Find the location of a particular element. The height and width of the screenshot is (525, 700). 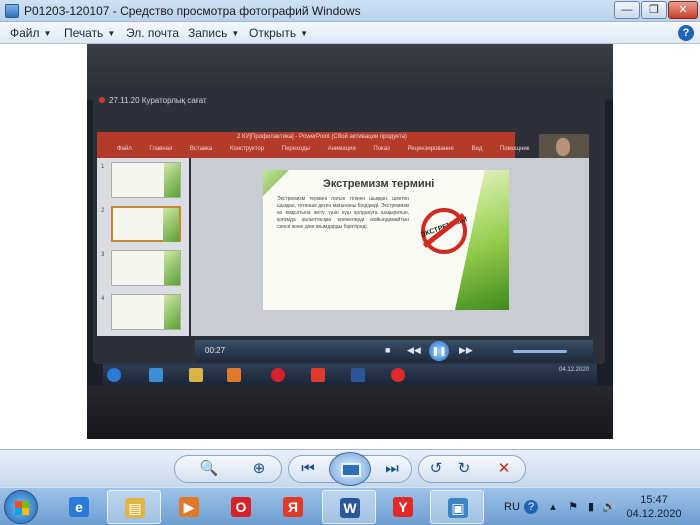

menu-print: Печать ▼ is located at coordinates (89, 33).